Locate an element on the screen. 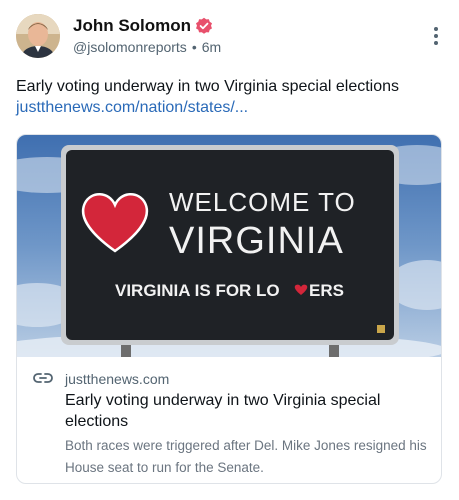 The width and height of the screenshot is (459, 500). svg-text: ERS is located at coordinates (326, 290).